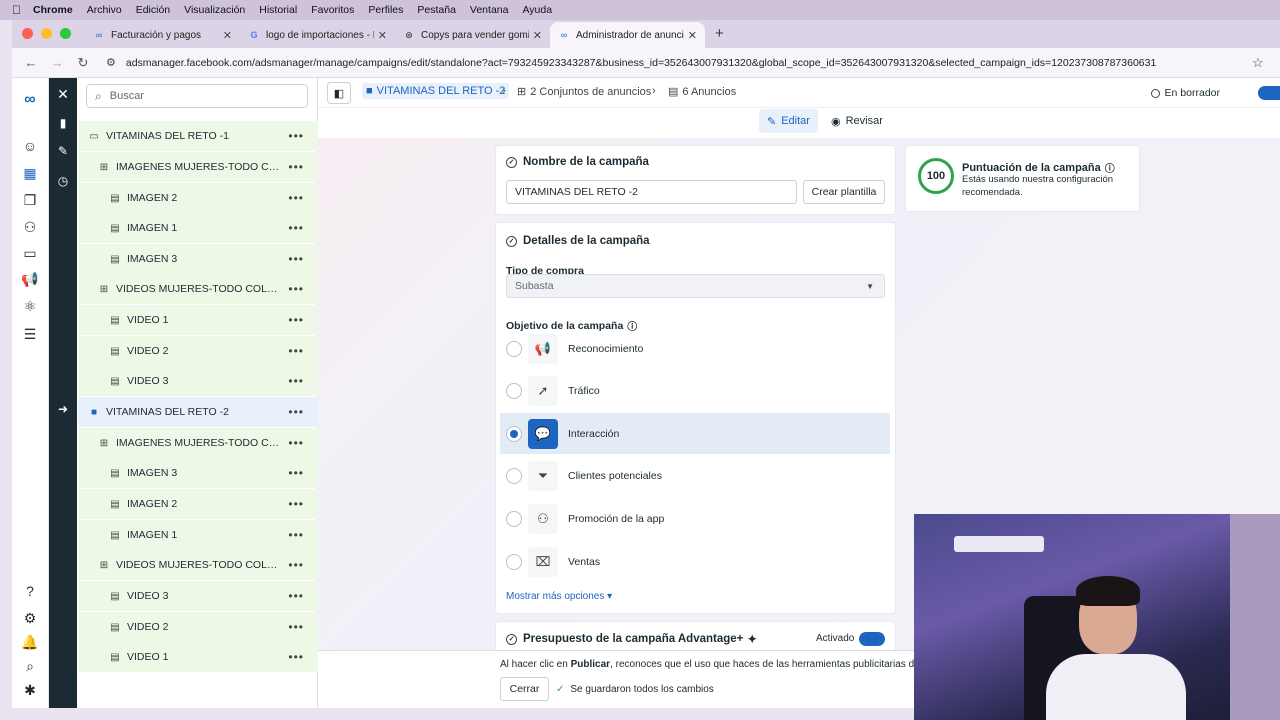 This screenshot has height=720, width=1280. I want to click on tab-administrador-anuncios: ∞ Administrador de anuncios - ✕, so click(627, 35).